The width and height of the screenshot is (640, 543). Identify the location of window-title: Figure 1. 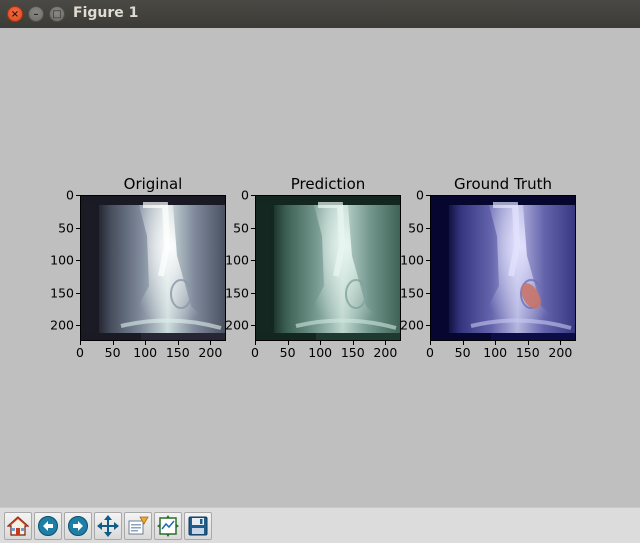
(106, 13).